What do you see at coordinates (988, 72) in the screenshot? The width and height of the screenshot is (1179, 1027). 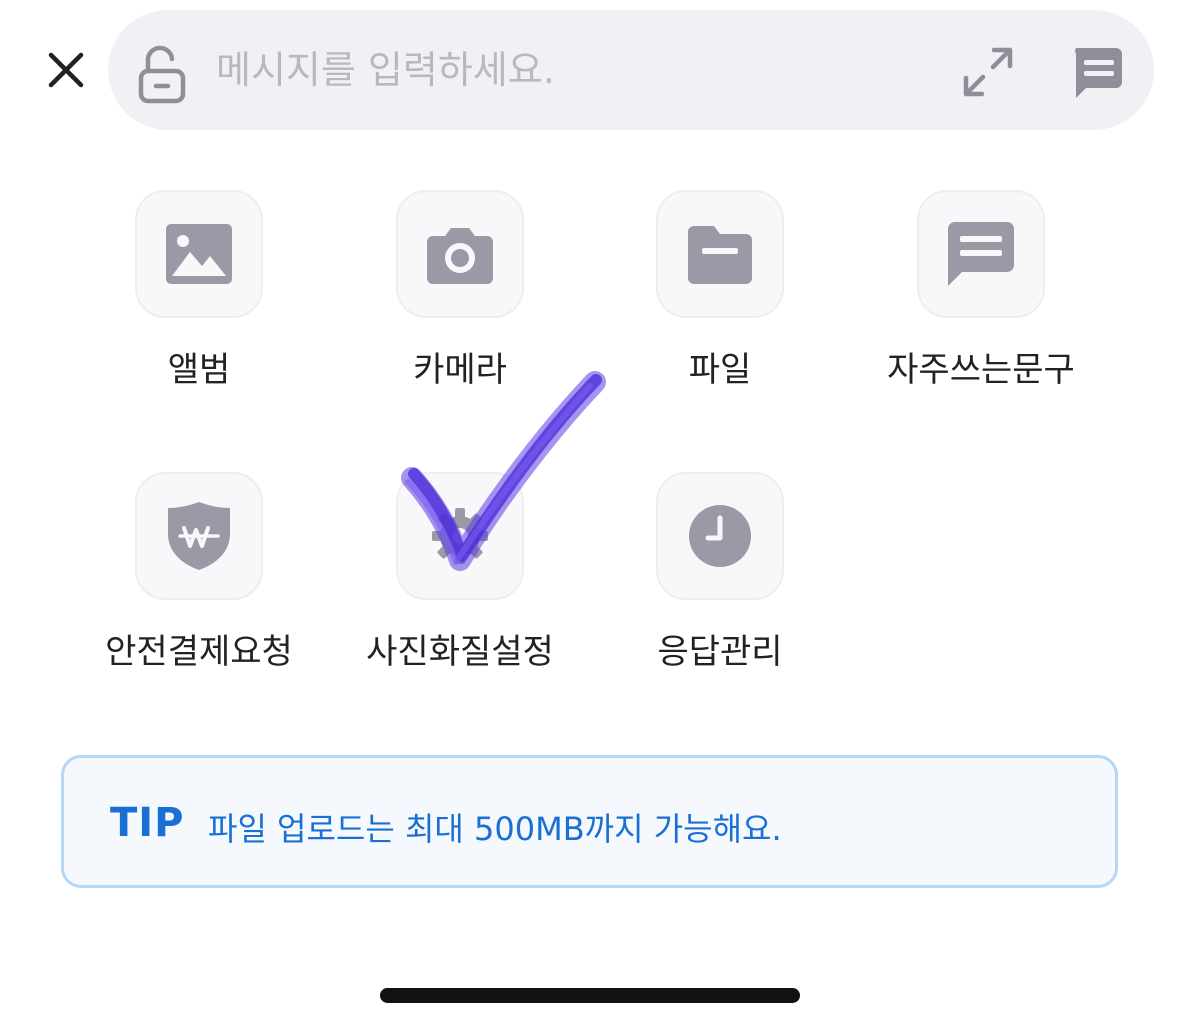 I see `expand-icon` at bounding box center [988, 72].